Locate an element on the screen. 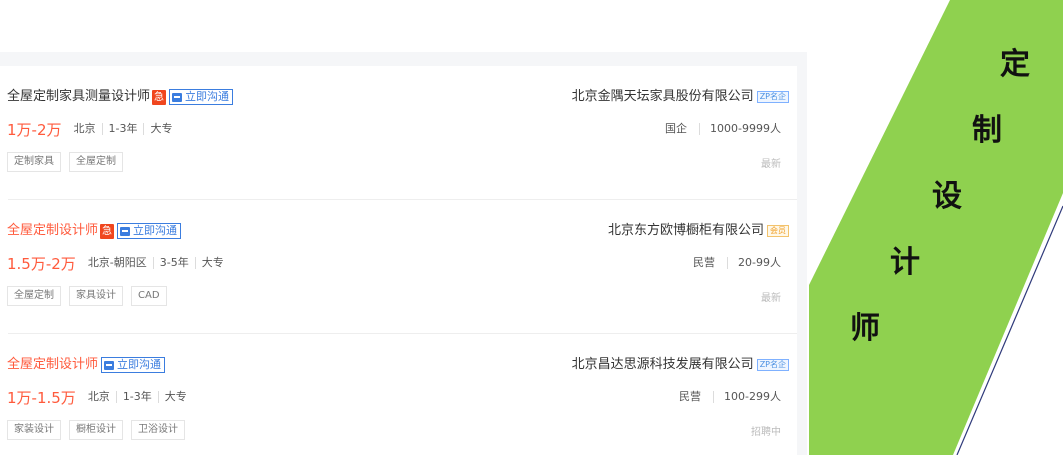 Image resolution: width=1063 pixels, height=455 pixels. salary: 1万-1.5万 is located at coordinates (41, 397).